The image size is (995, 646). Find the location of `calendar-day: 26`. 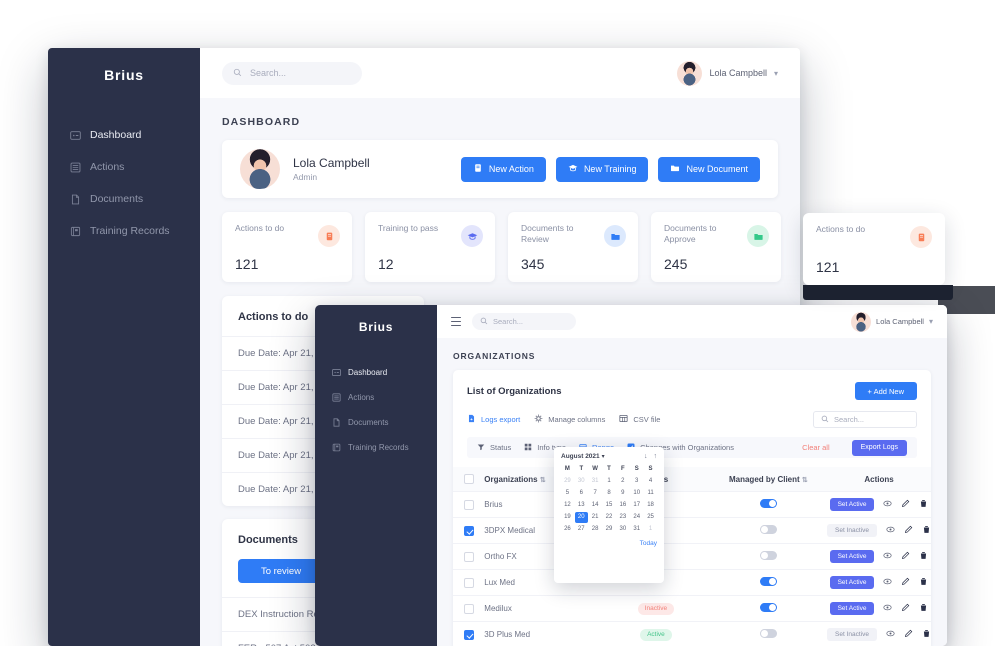

calendar-day: 26 is located at coordinates (567, 529).